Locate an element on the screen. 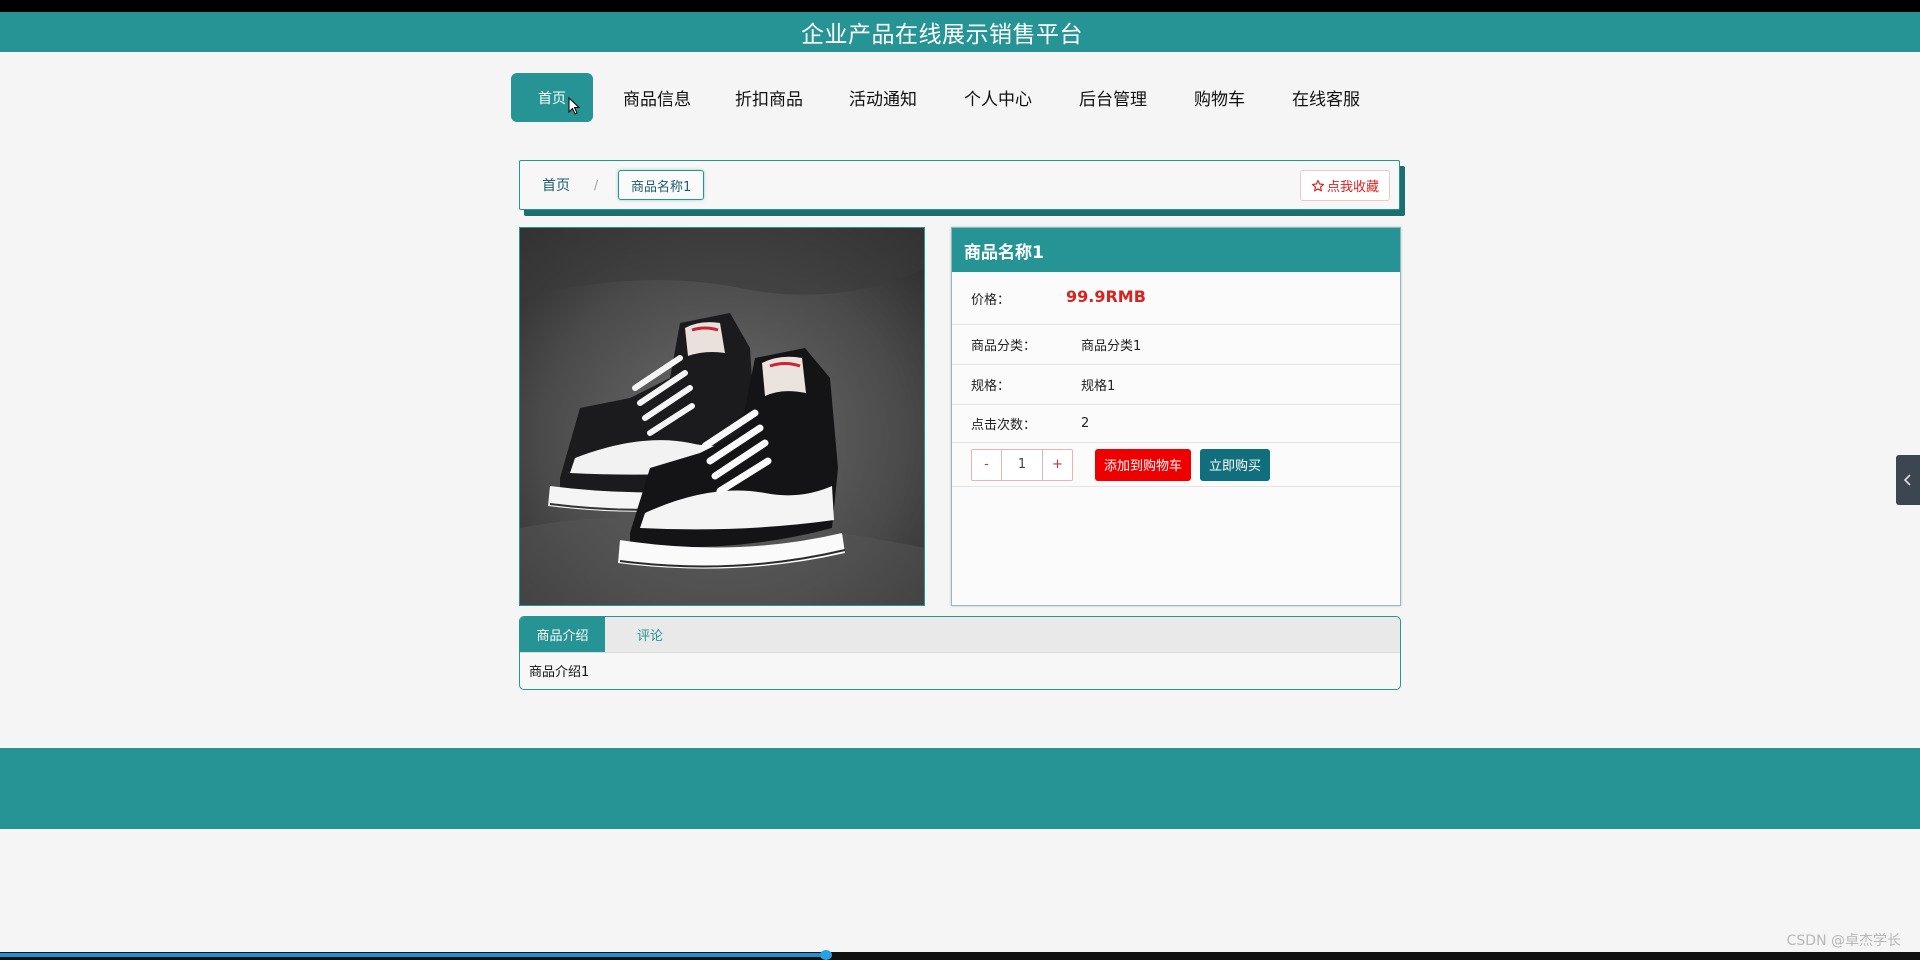 This screenshot has width=1920, height=960. price-row: 价格： 99.9RMB is located at coordinates (1176, 298).